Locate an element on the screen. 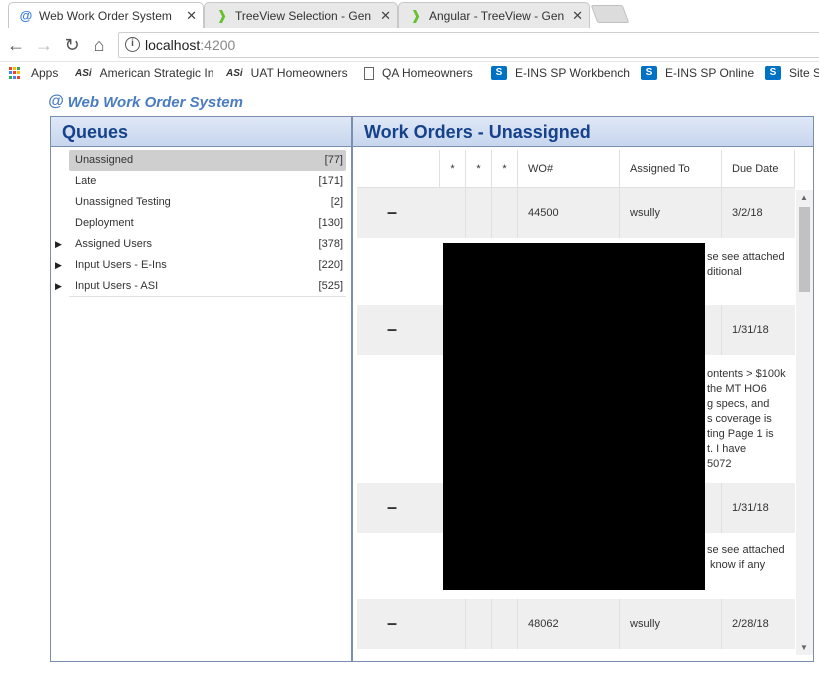  queue-item-input-users-asi: ▶ Input Users - ASI [525] is located at coordinates (200, 286).